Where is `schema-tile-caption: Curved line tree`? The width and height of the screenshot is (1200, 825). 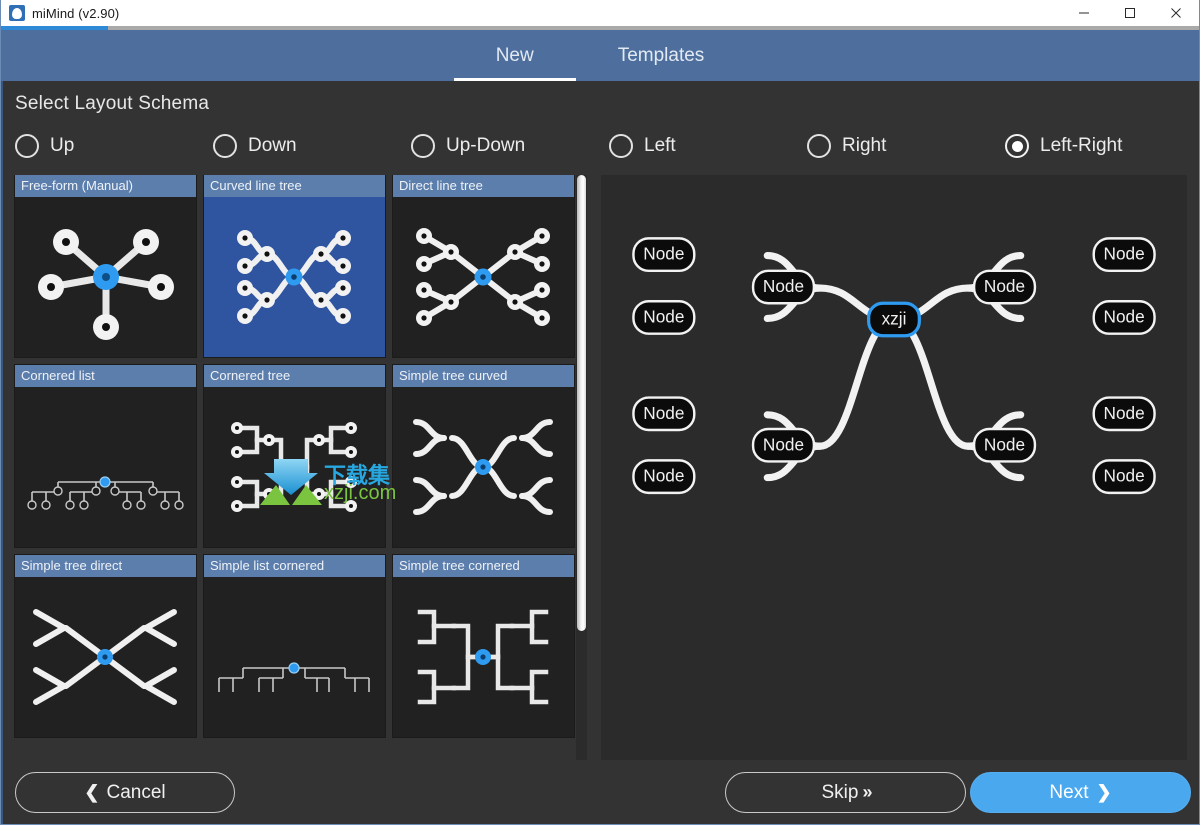
schema-tile-caption: Curved line tree is located at coordinates (294, 186).